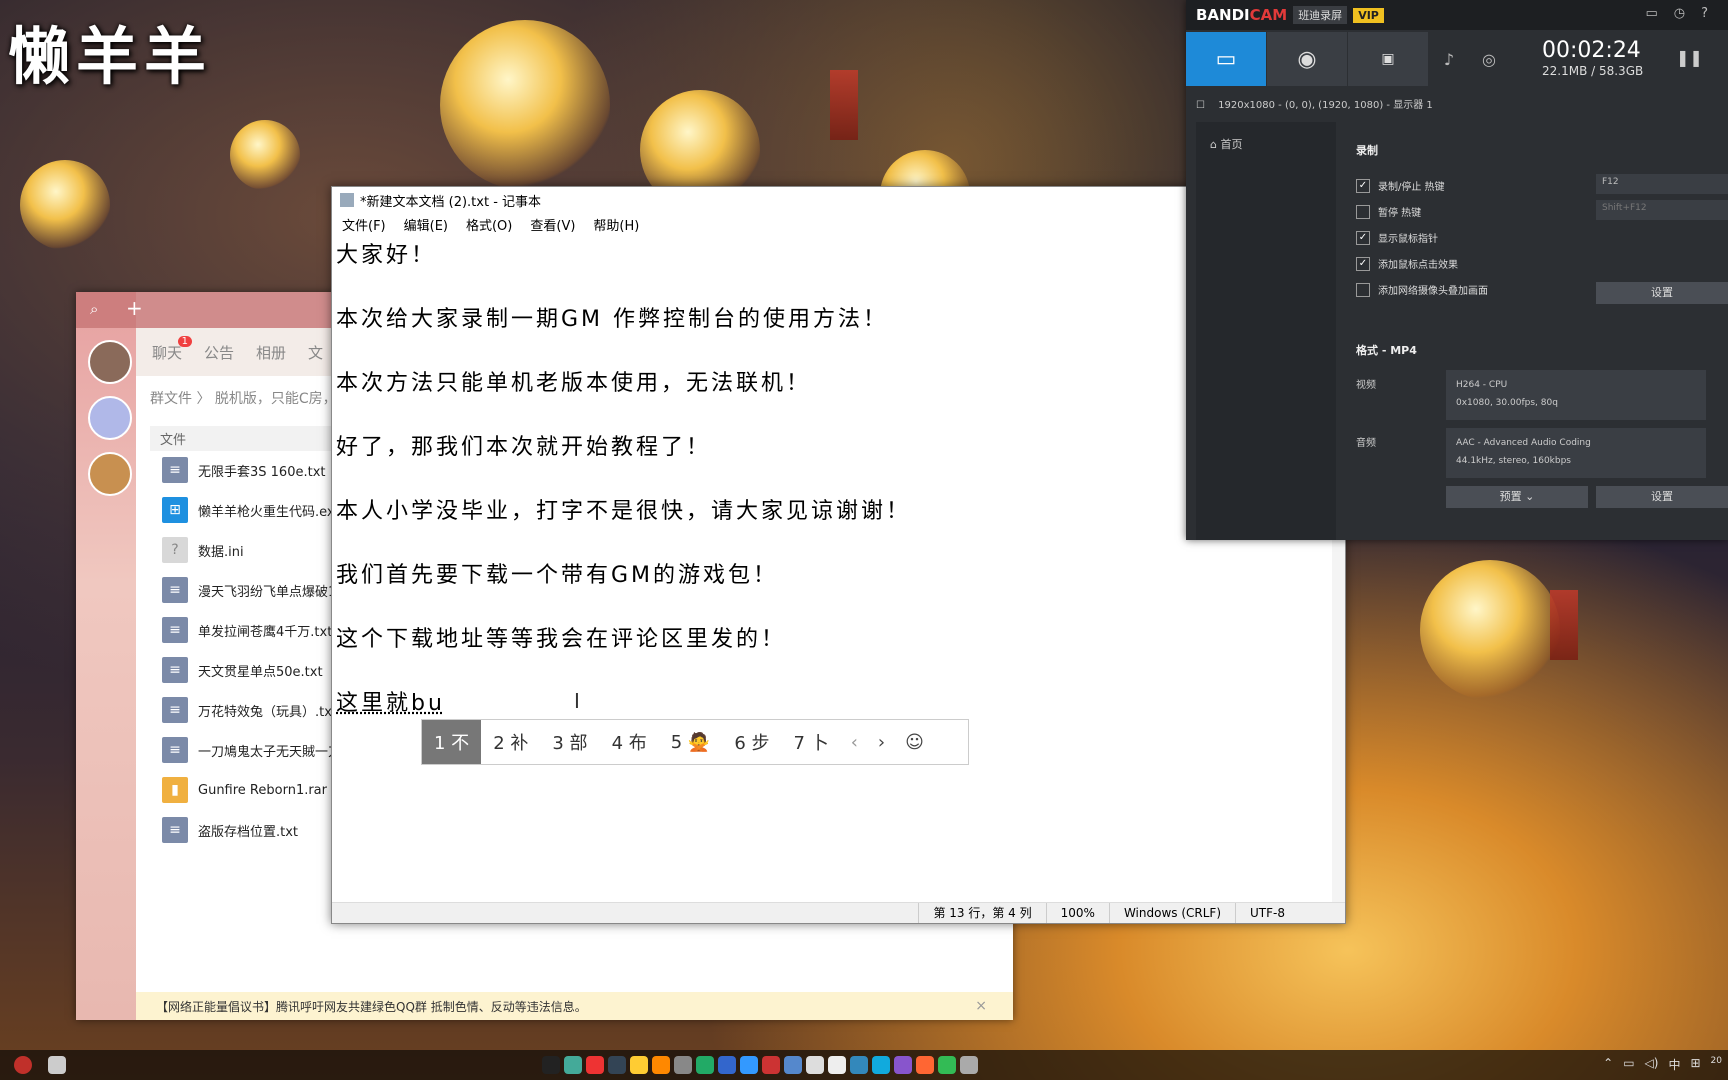 This screenshot has height=1080, width=1728. Describe the element at coordinates (1662, 184) in the screenshot. I see `hotkey-field: F12` at that location.